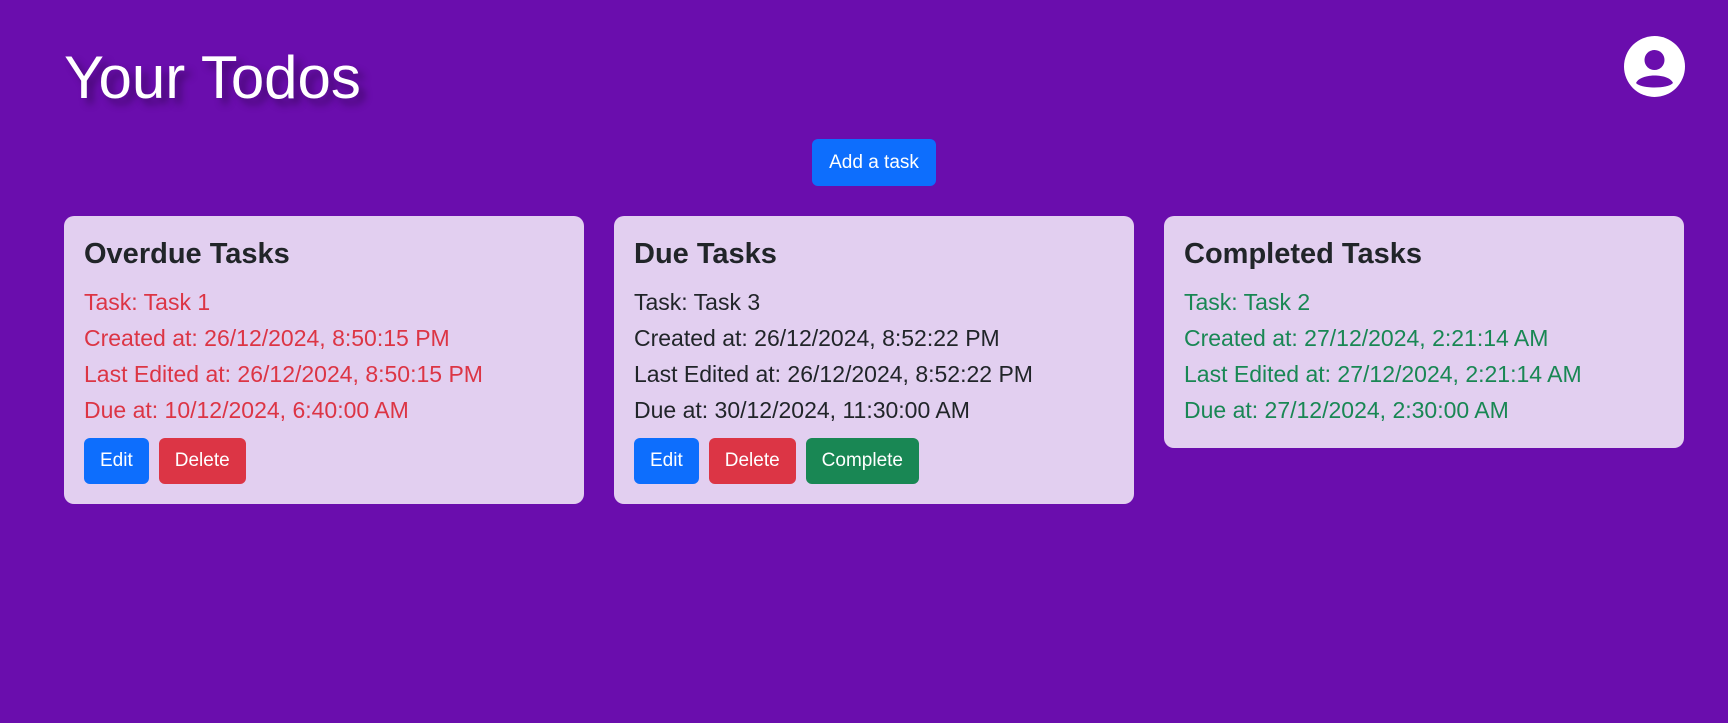  I want to click on task-due-at: Due at: 30/12/2024, 11:30:00 AM, so click(802, 410).